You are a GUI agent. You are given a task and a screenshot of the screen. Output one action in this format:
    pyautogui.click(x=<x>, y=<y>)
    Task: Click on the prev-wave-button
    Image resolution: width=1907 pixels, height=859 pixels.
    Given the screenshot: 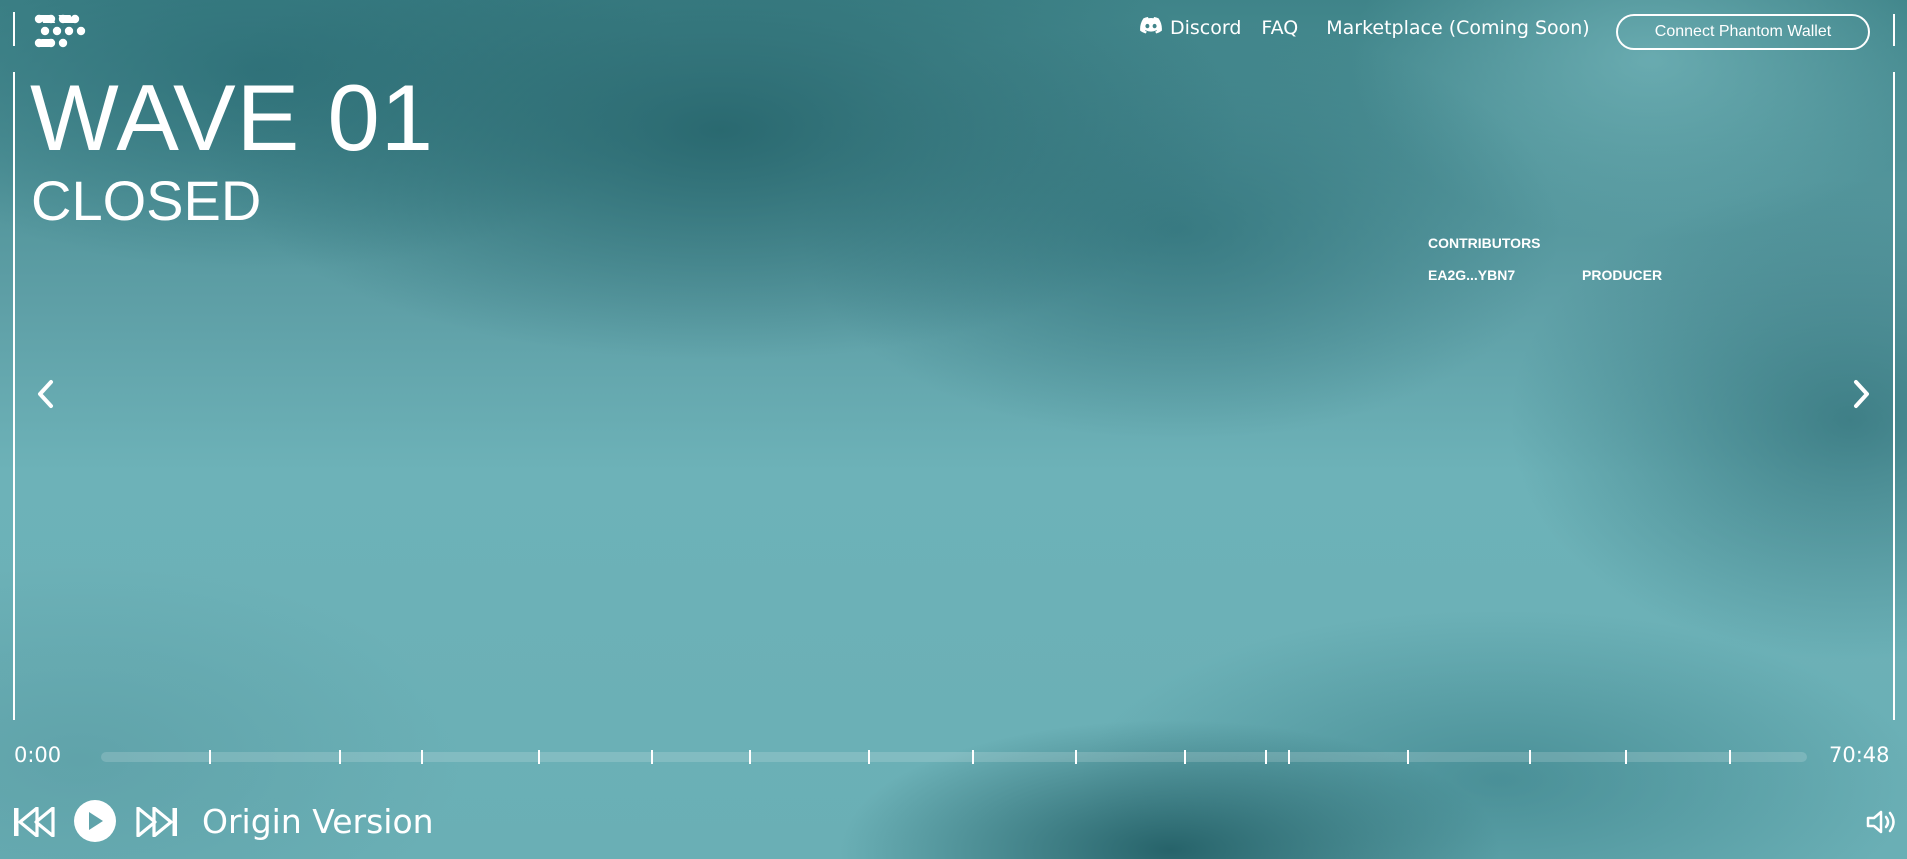 What is the action you would take?
    pyautogui.click(x=46, y=394)
    